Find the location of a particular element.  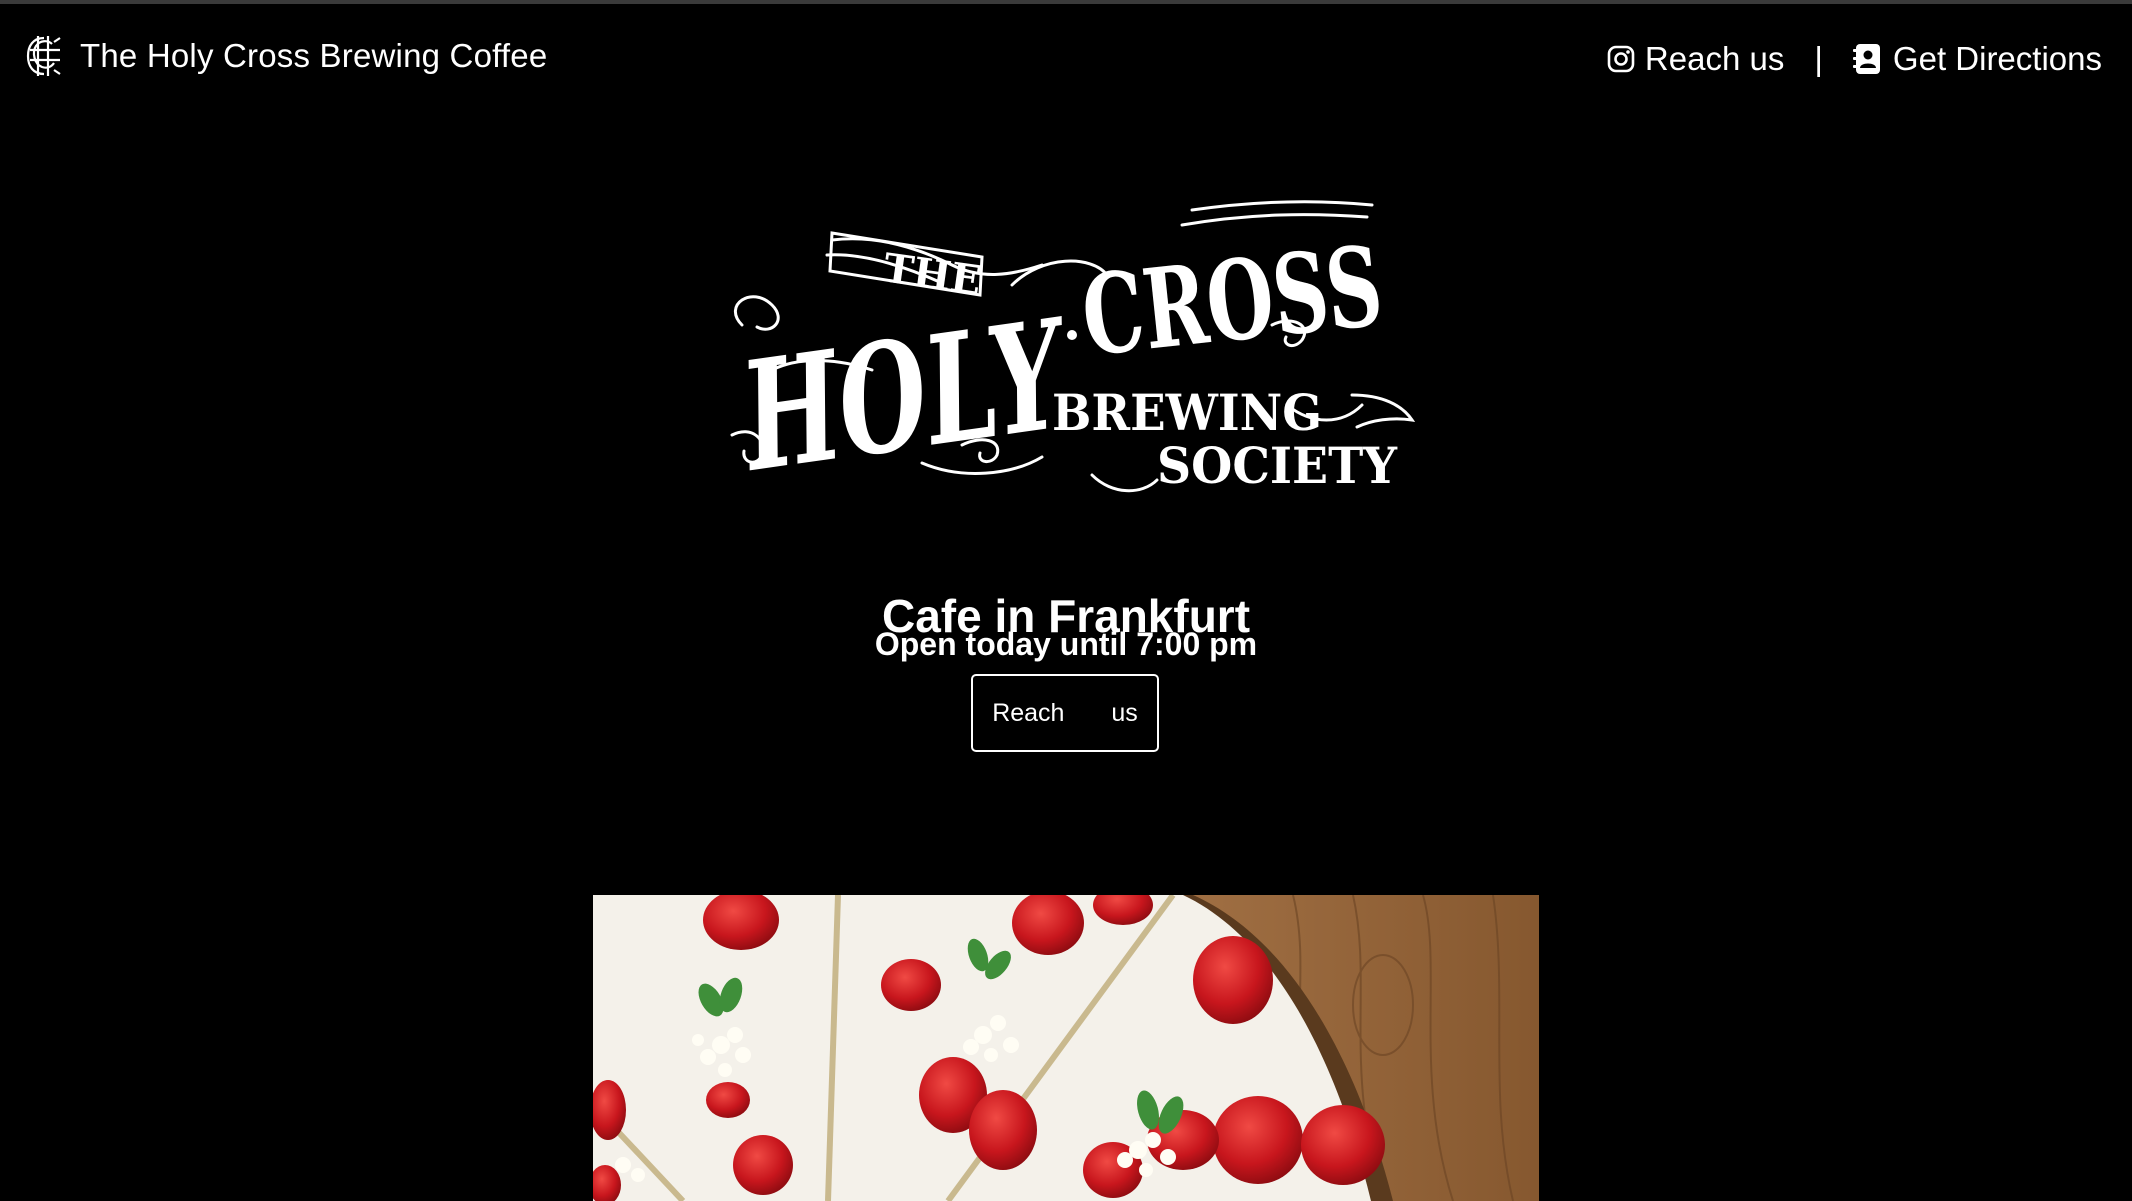

logo-word-brewing: BREWING is located at coordinates (1187, 412).